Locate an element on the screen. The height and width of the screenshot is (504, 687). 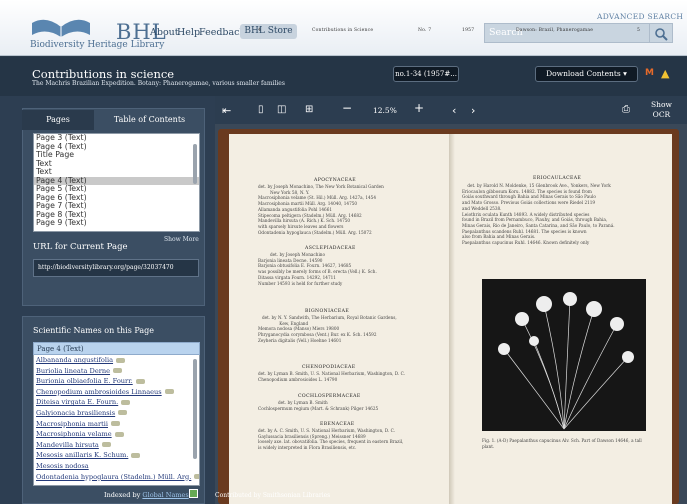
global-names-link: Global Names is located at coordinates (165, 495).